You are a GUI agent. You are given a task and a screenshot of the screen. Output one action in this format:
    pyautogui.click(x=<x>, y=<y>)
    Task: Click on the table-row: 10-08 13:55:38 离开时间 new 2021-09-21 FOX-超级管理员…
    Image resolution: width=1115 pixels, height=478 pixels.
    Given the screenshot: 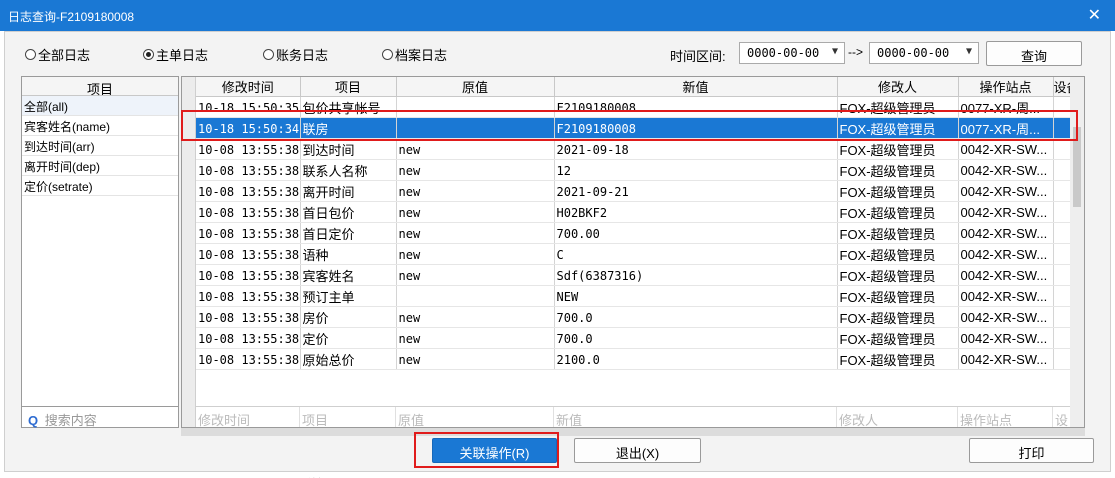 What is the action you would take?
    pyautogui.click(x=638, y=191)
    